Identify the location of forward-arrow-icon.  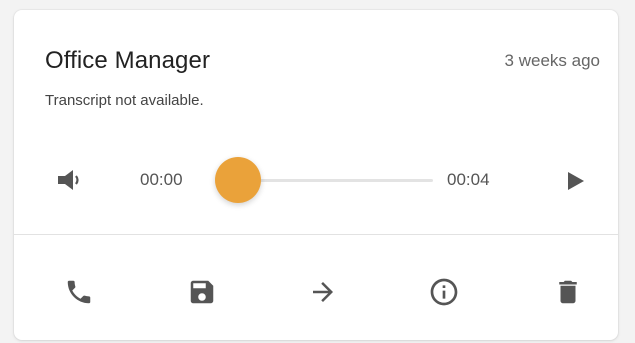
(323, 292).